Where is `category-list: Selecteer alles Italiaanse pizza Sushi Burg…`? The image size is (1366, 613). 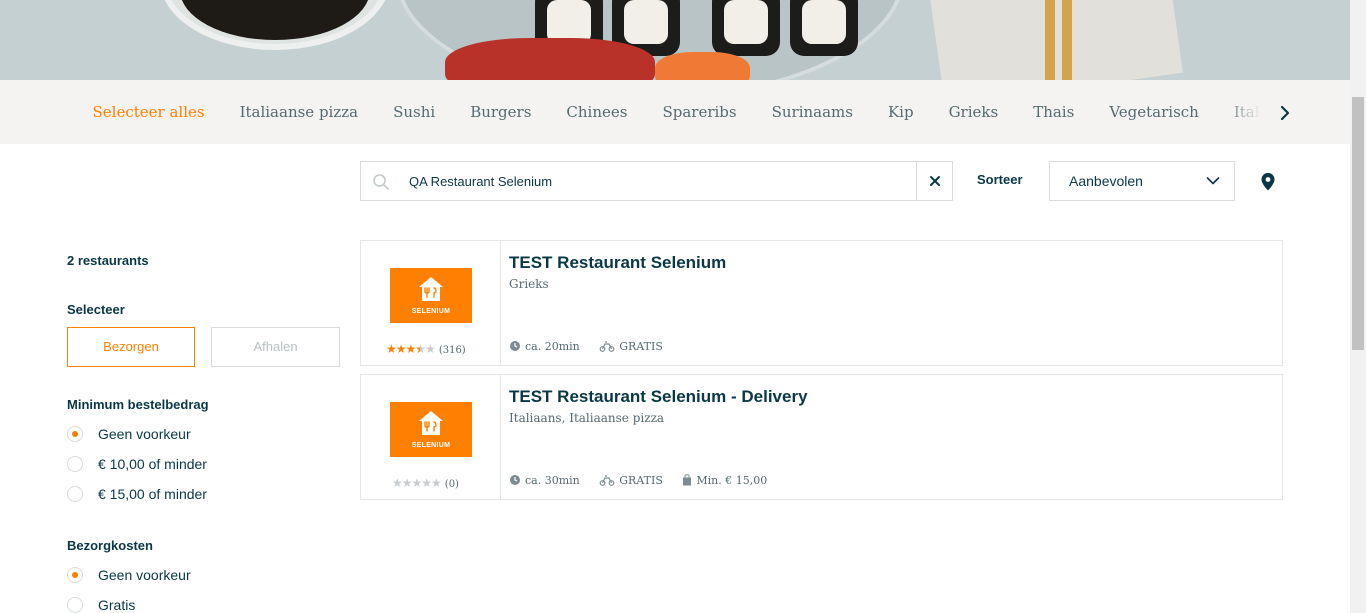
category-list: Selecteer alles Italiaanse pizza Sushi Burg… is located at coordinates (668, 112).